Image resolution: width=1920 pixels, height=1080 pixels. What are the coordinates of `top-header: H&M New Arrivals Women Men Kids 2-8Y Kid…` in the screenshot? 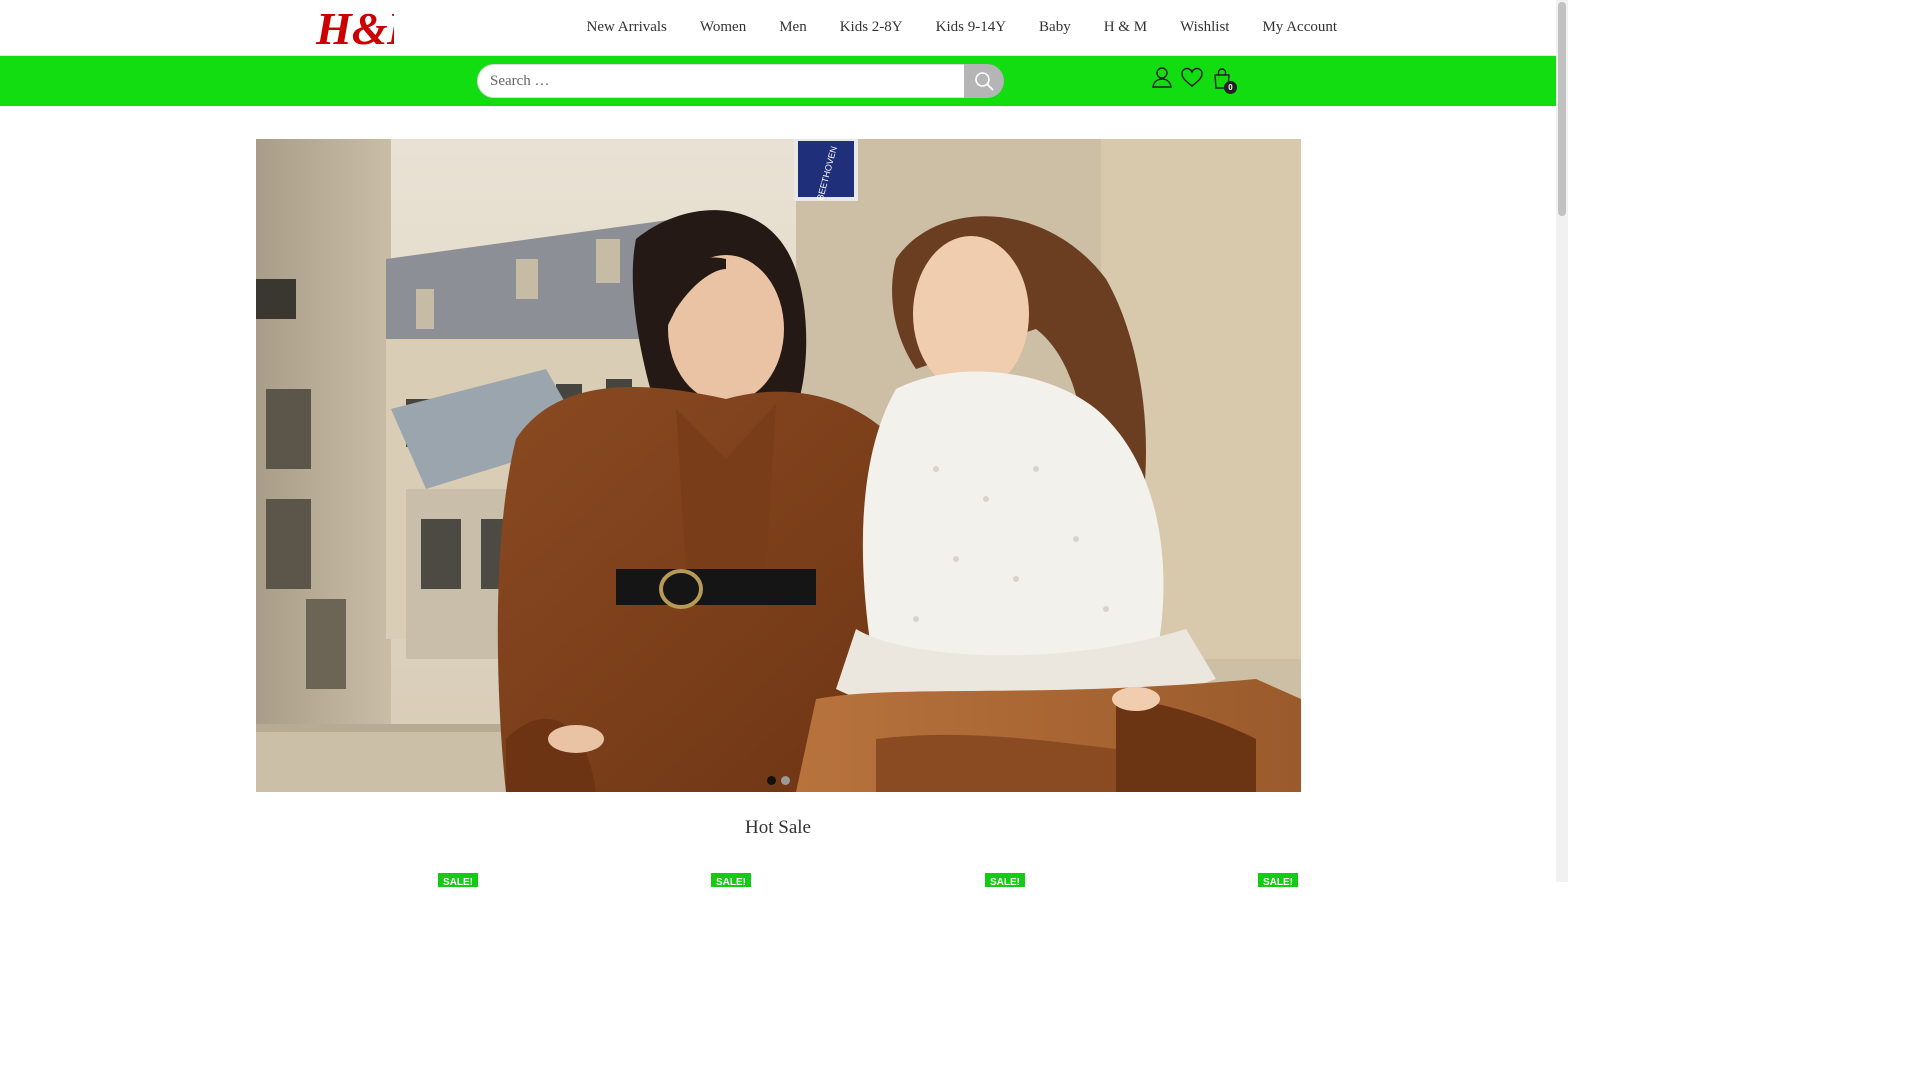 It's located at (778, 28).